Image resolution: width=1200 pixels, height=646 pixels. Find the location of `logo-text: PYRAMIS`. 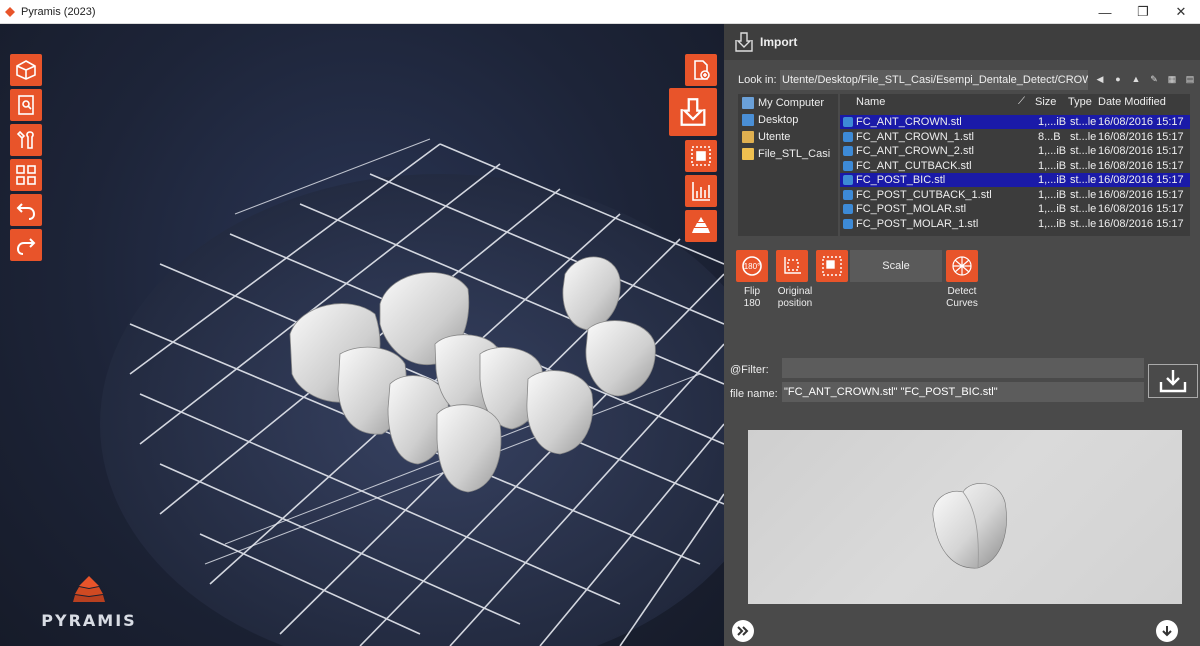

logo-text: PYRAMIS is located at coordinates (89, 620).